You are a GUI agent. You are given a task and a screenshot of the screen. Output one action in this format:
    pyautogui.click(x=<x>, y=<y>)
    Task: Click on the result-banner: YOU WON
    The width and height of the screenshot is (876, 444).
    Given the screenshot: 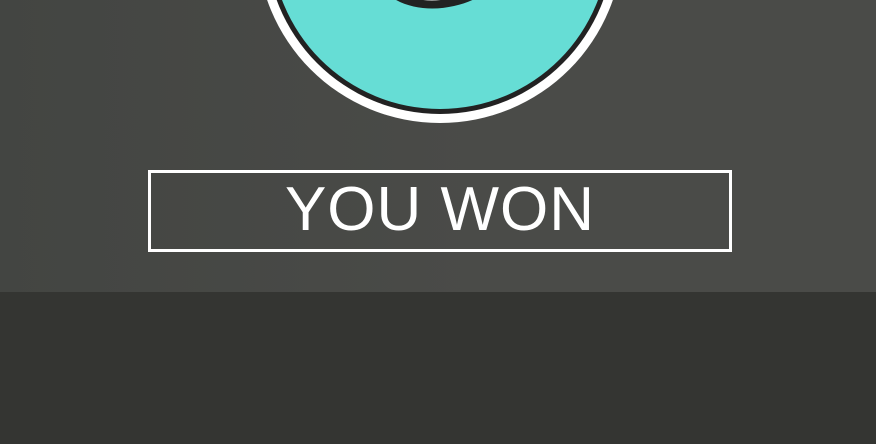 What is the action you would take?
    pyautogui.click(x=440, y=211)
    